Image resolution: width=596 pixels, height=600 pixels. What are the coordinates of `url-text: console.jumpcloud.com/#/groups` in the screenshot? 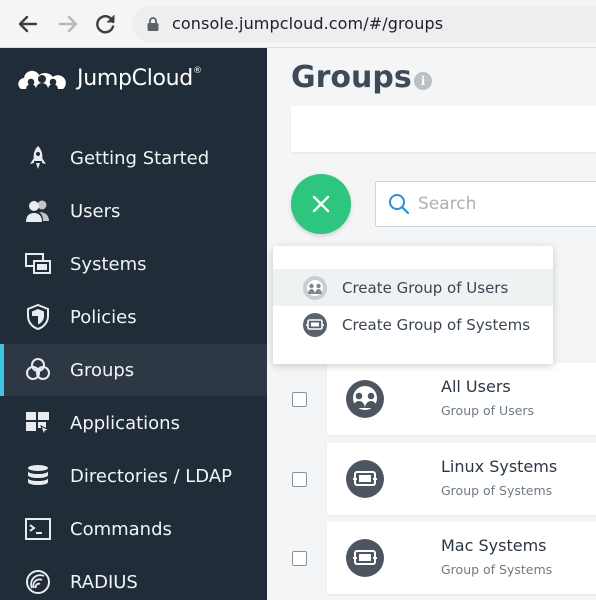 It's located at (308, 23).